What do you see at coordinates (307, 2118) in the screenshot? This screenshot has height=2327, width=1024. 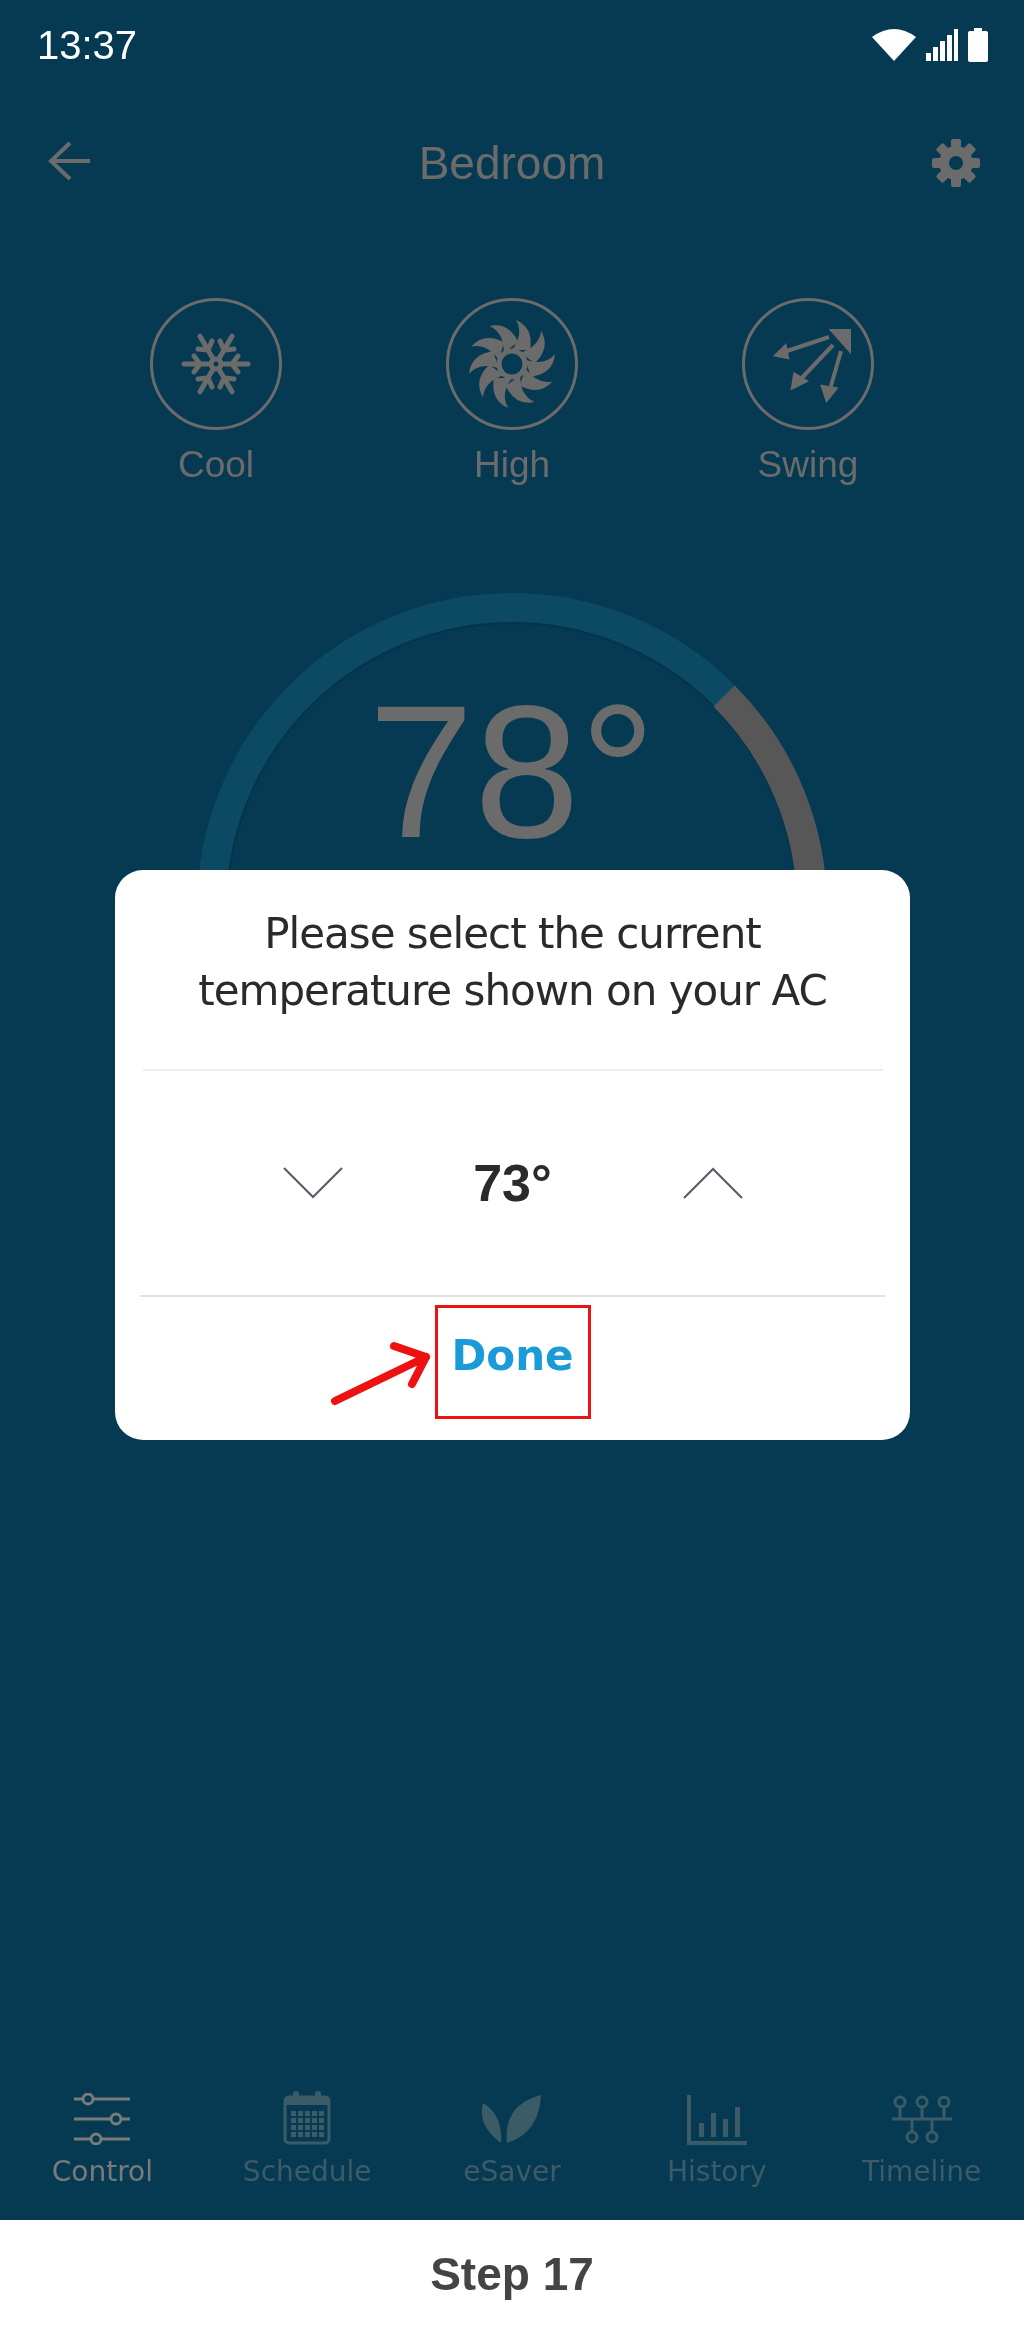 I see `calendar-icon` at bounding box center [307, 2118].